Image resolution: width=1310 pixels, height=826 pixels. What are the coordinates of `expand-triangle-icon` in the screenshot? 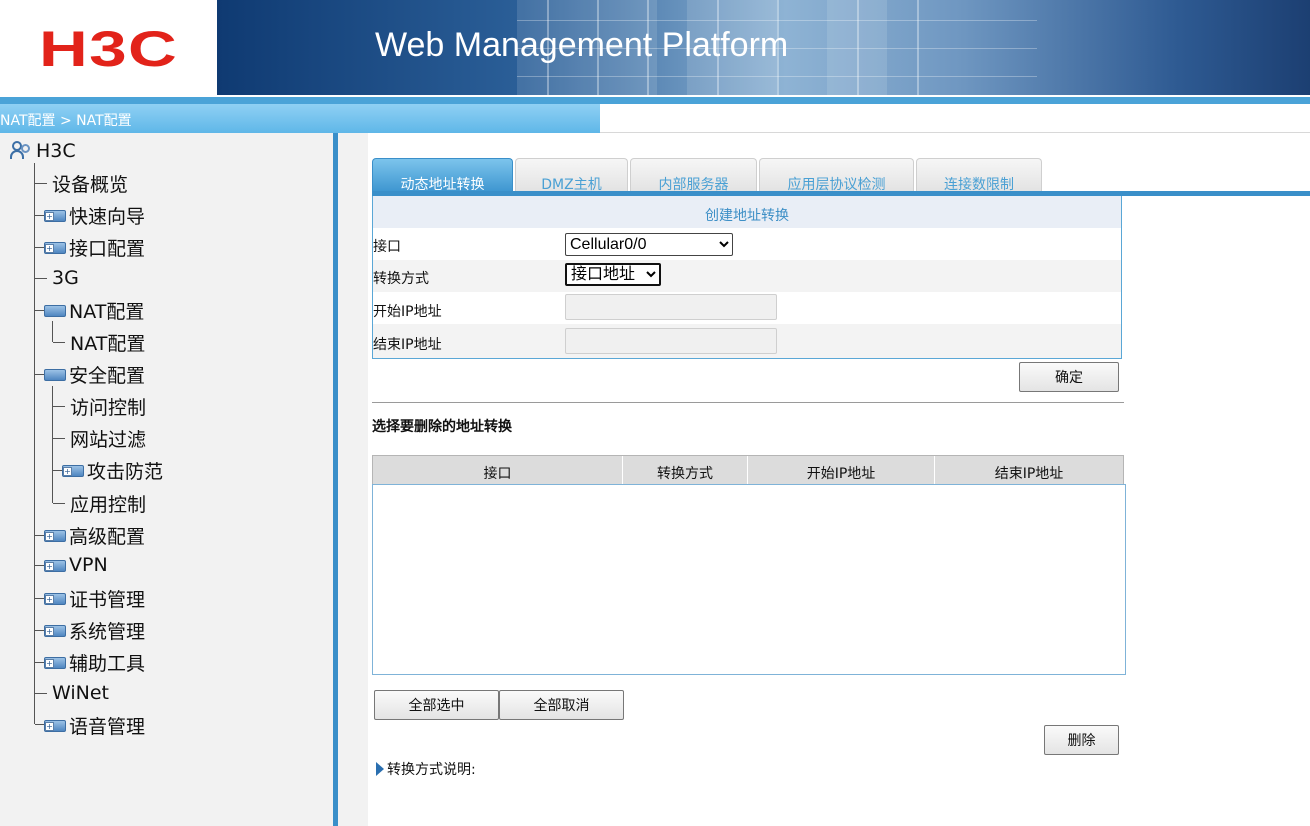 It's located at (380, 769).